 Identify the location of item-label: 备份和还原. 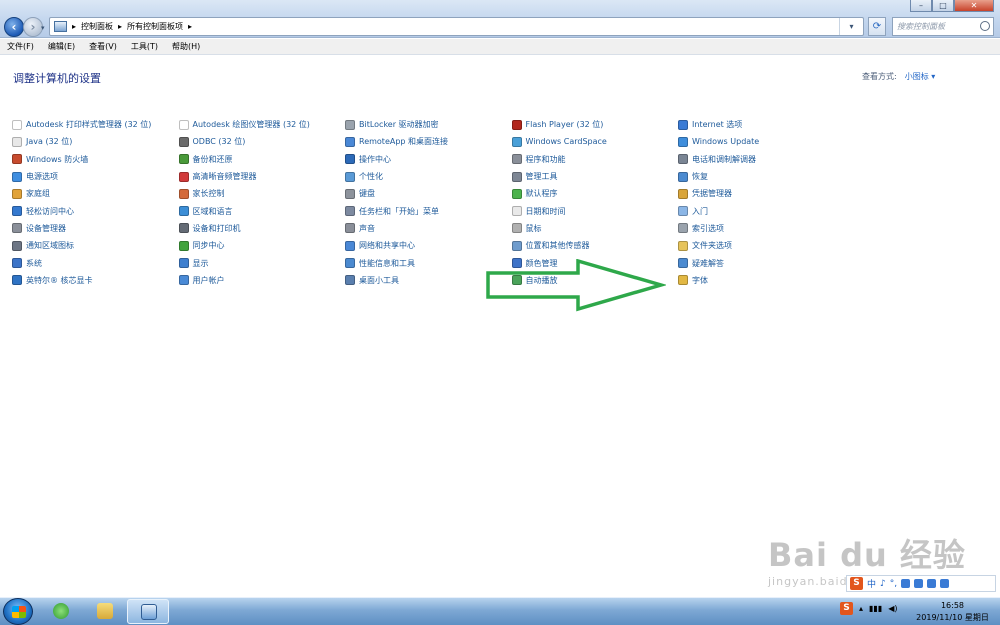
(212, 159).